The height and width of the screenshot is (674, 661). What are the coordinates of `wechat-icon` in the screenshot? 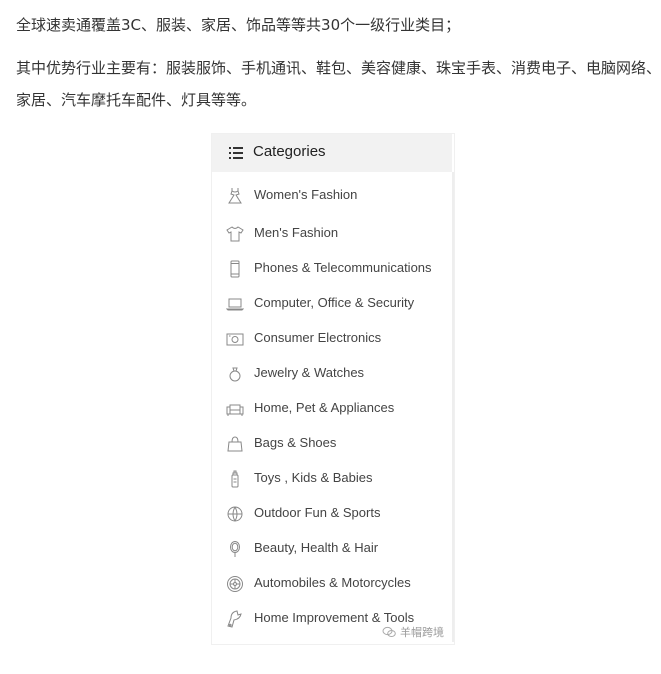 It's located at (389, 631).